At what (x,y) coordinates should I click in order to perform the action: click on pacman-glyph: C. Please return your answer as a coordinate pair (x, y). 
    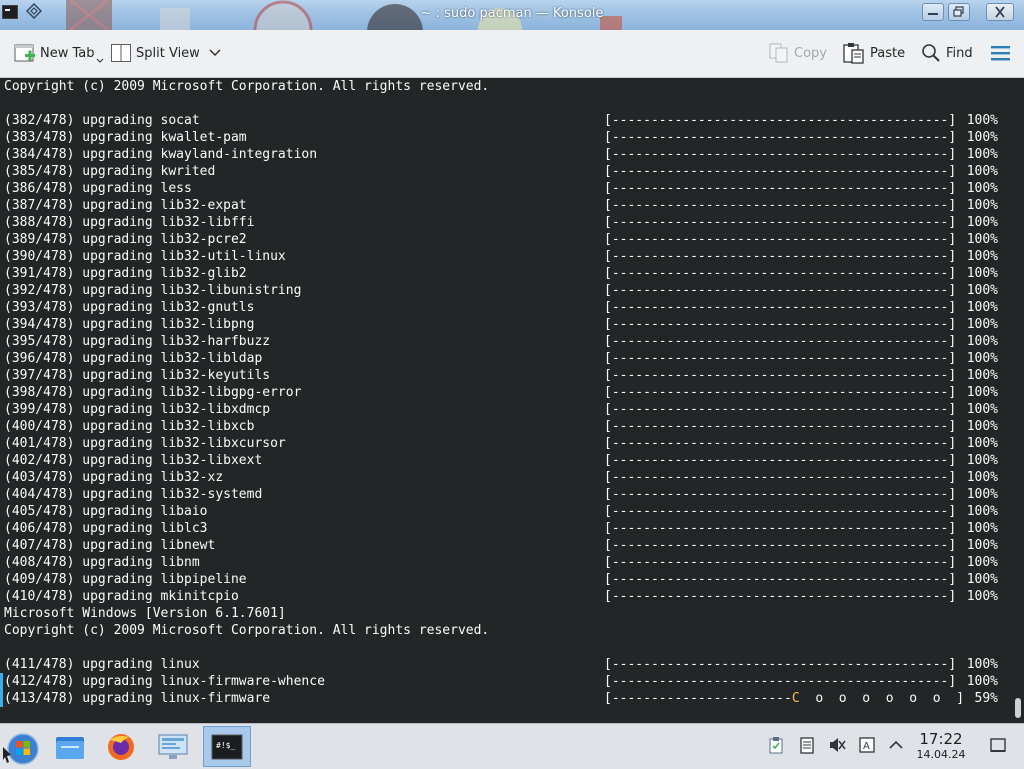
    Looking at the image, I should click on (795, 698).